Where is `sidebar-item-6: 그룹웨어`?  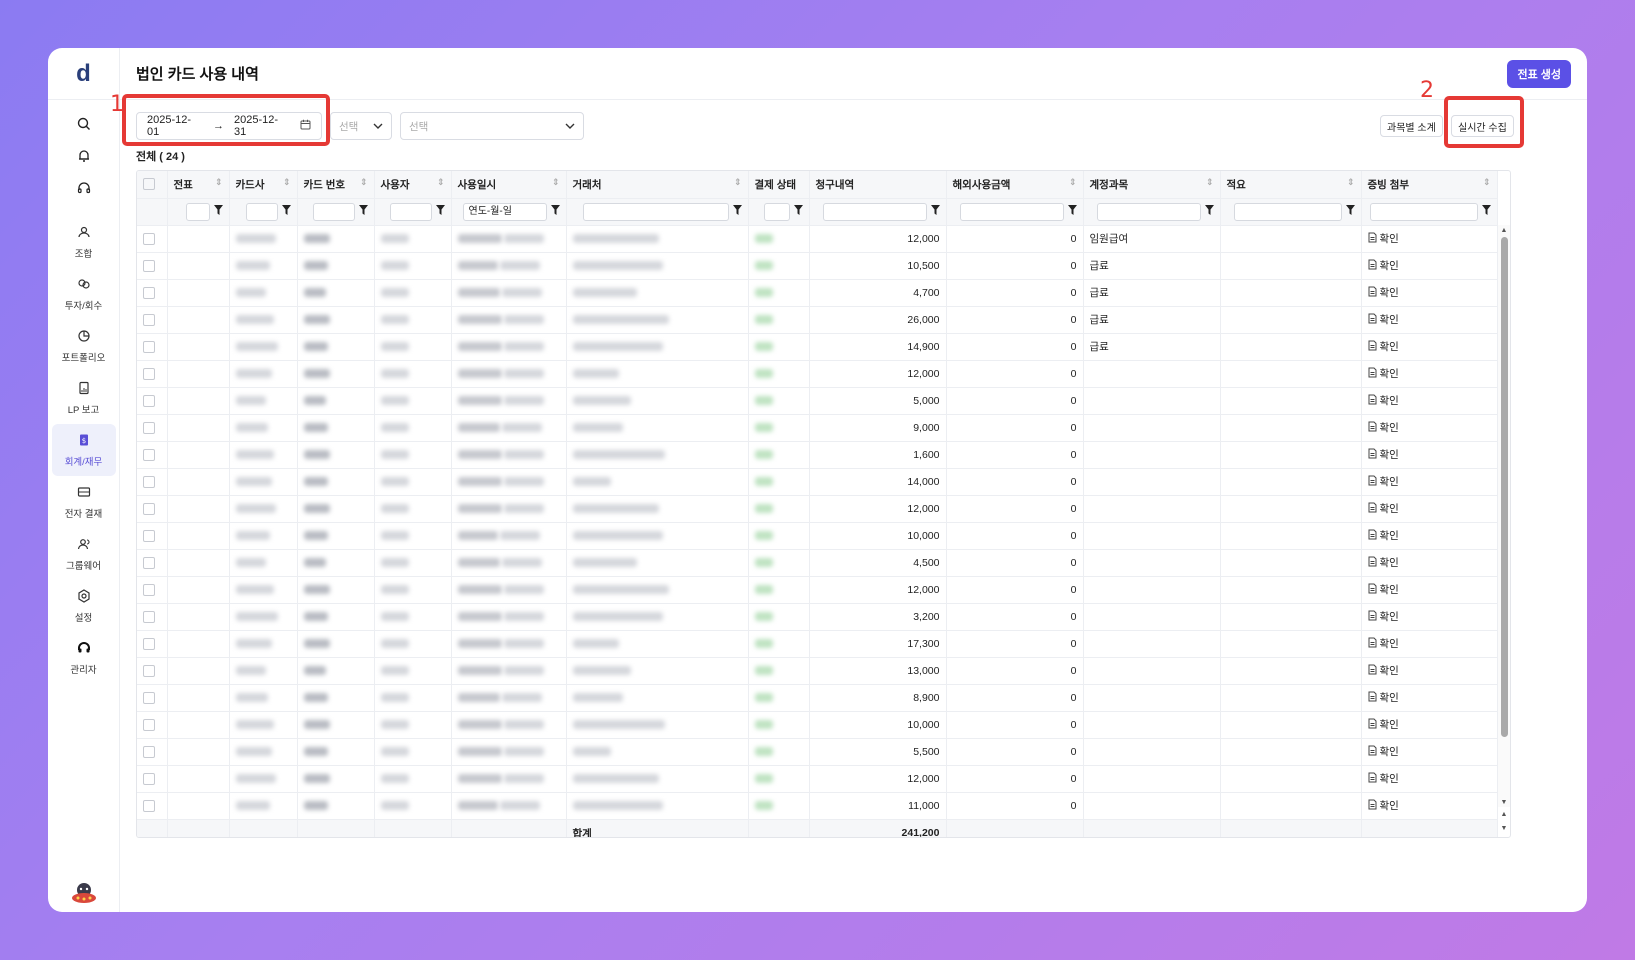 sidebar-item-6: 그룹웨어 is located at coordinates (84, 554).